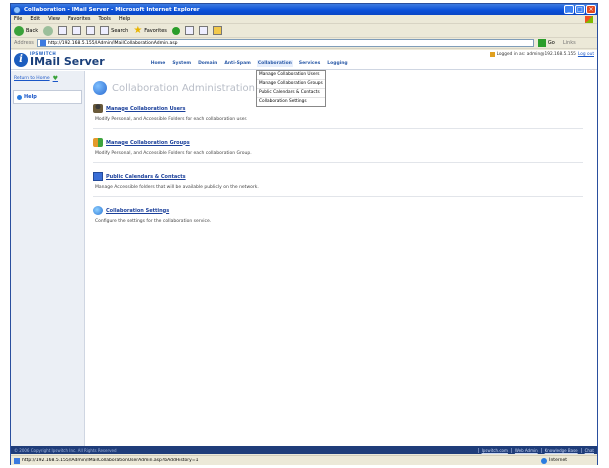  I want to click on logout-link: Log out, so click(586, 54).